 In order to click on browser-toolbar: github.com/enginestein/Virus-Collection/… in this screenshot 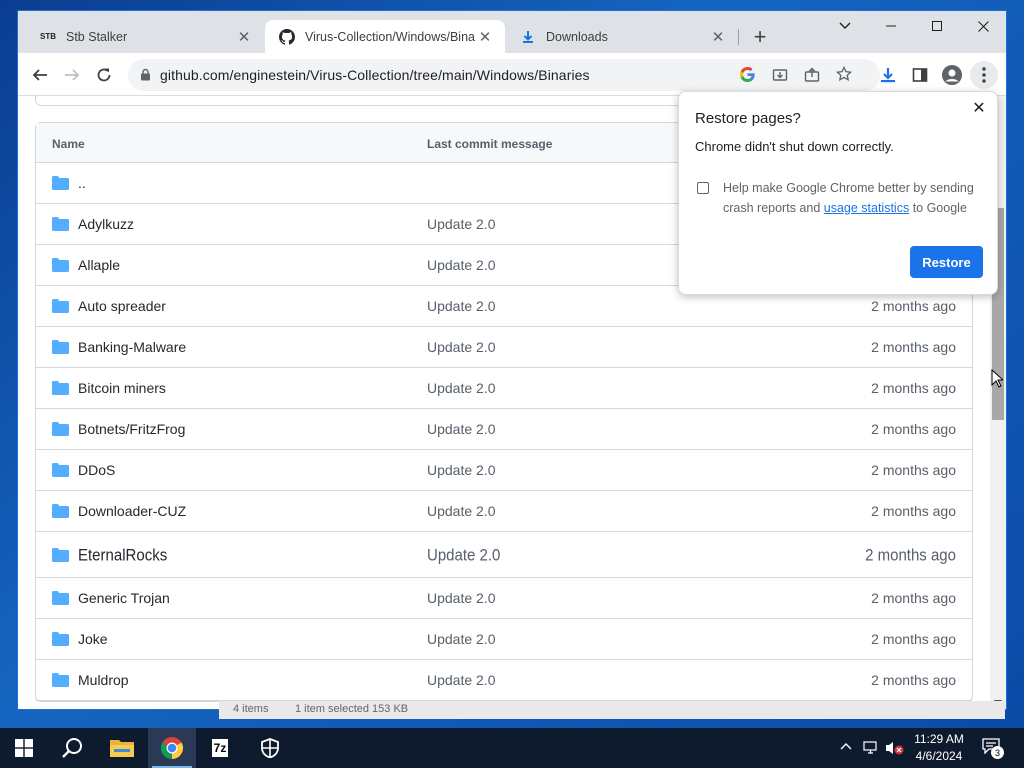, I will do `click(512, 74)`.